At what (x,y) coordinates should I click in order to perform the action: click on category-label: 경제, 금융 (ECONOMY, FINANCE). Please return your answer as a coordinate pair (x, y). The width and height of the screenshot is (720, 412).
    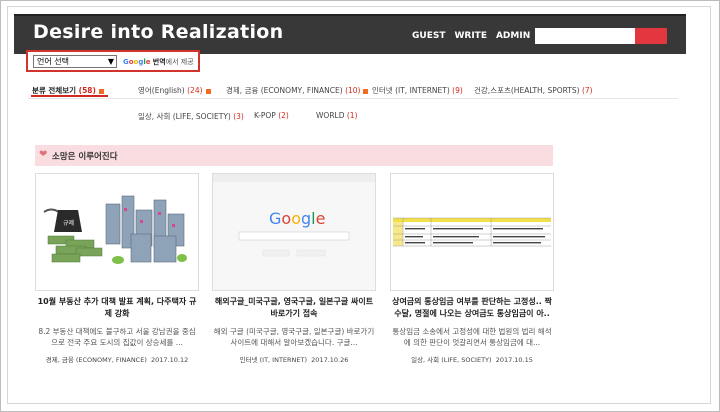
    Looking at the image, I should click on (284, 90).